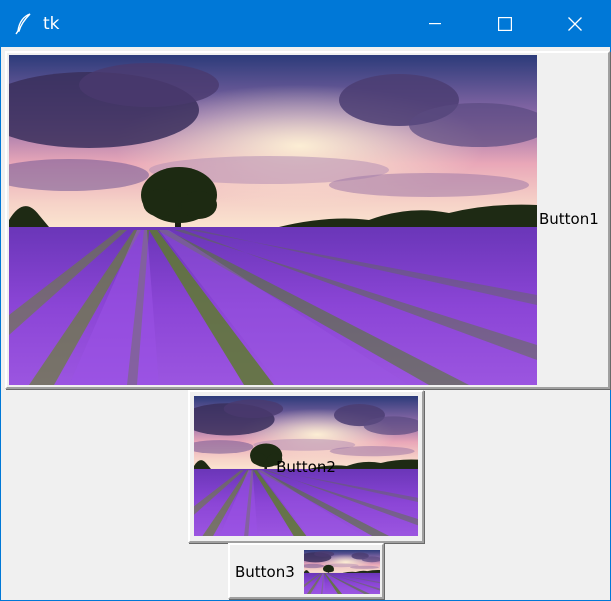  Describe the element at coordinates (305, 24) in the screenshot. I see `title-bar: tk` at that location.